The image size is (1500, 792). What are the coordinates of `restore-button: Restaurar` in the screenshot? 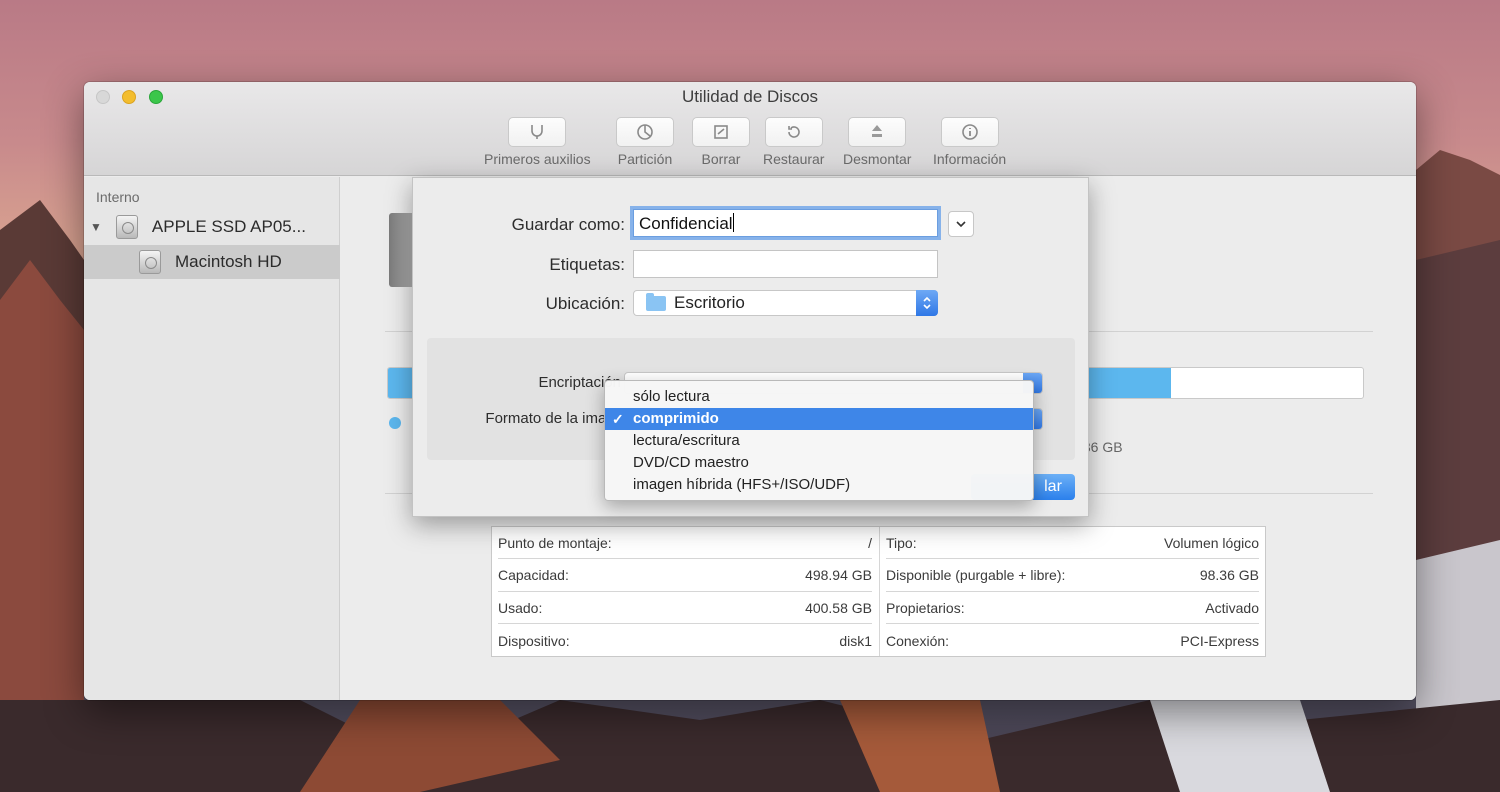 It's located at (793, 142).